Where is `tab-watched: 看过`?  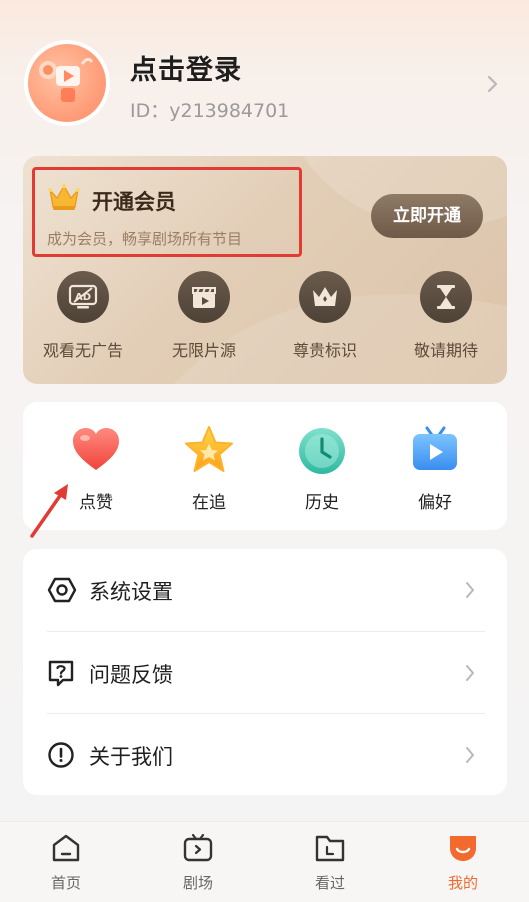 tab-watched: 看过 is located at coordinates (330, 862).